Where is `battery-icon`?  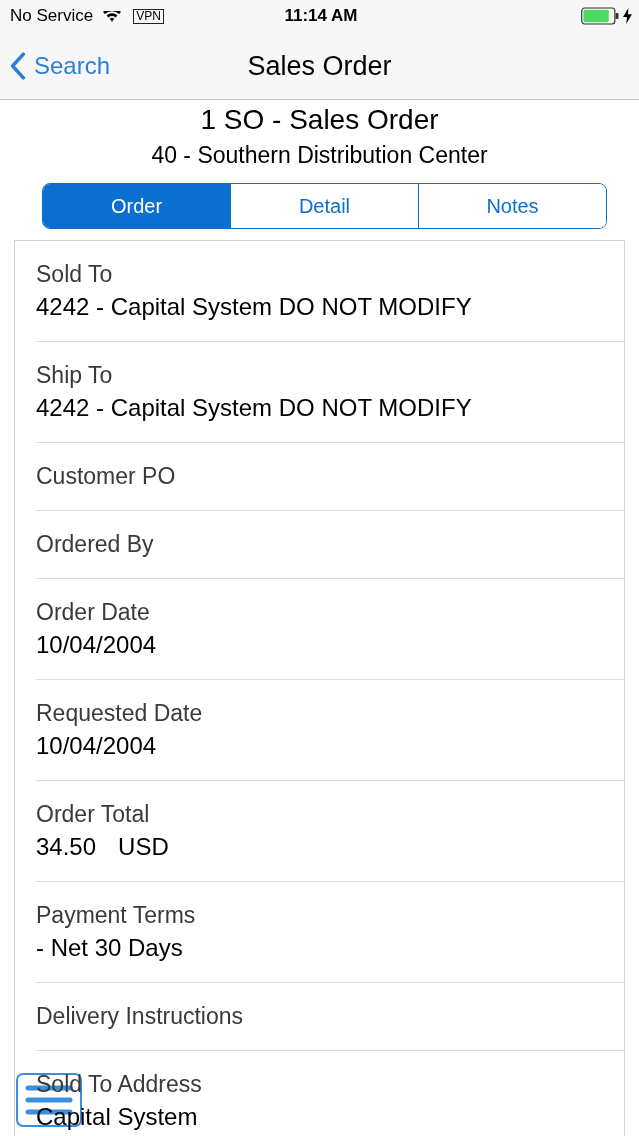
battery-icon is located at coordinates (600, 16).